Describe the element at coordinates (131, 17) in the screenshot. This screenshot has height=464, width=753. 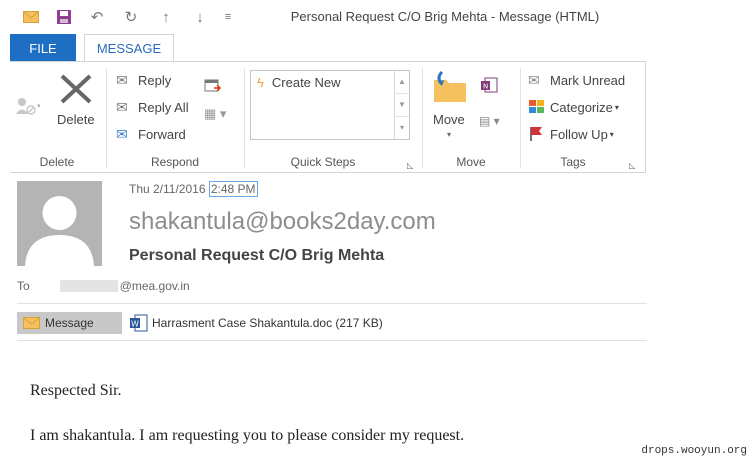
I see `redo-icon: ↻` at that location.